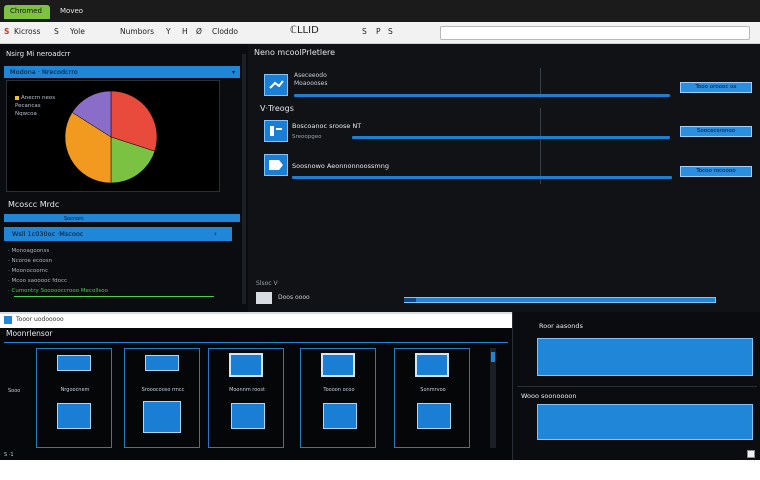  I want to click on row-button: Tocoo rocoooo, so click(716, 171).